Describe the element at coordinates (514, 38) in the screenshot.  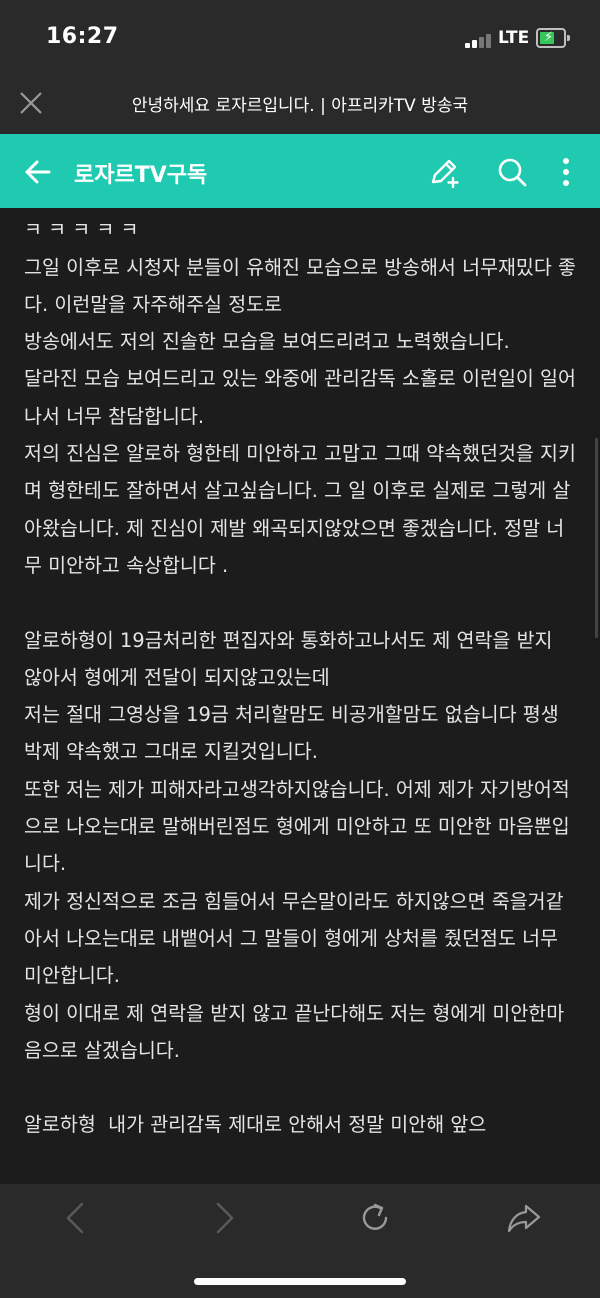
I see `network-type: LTE` at that location.